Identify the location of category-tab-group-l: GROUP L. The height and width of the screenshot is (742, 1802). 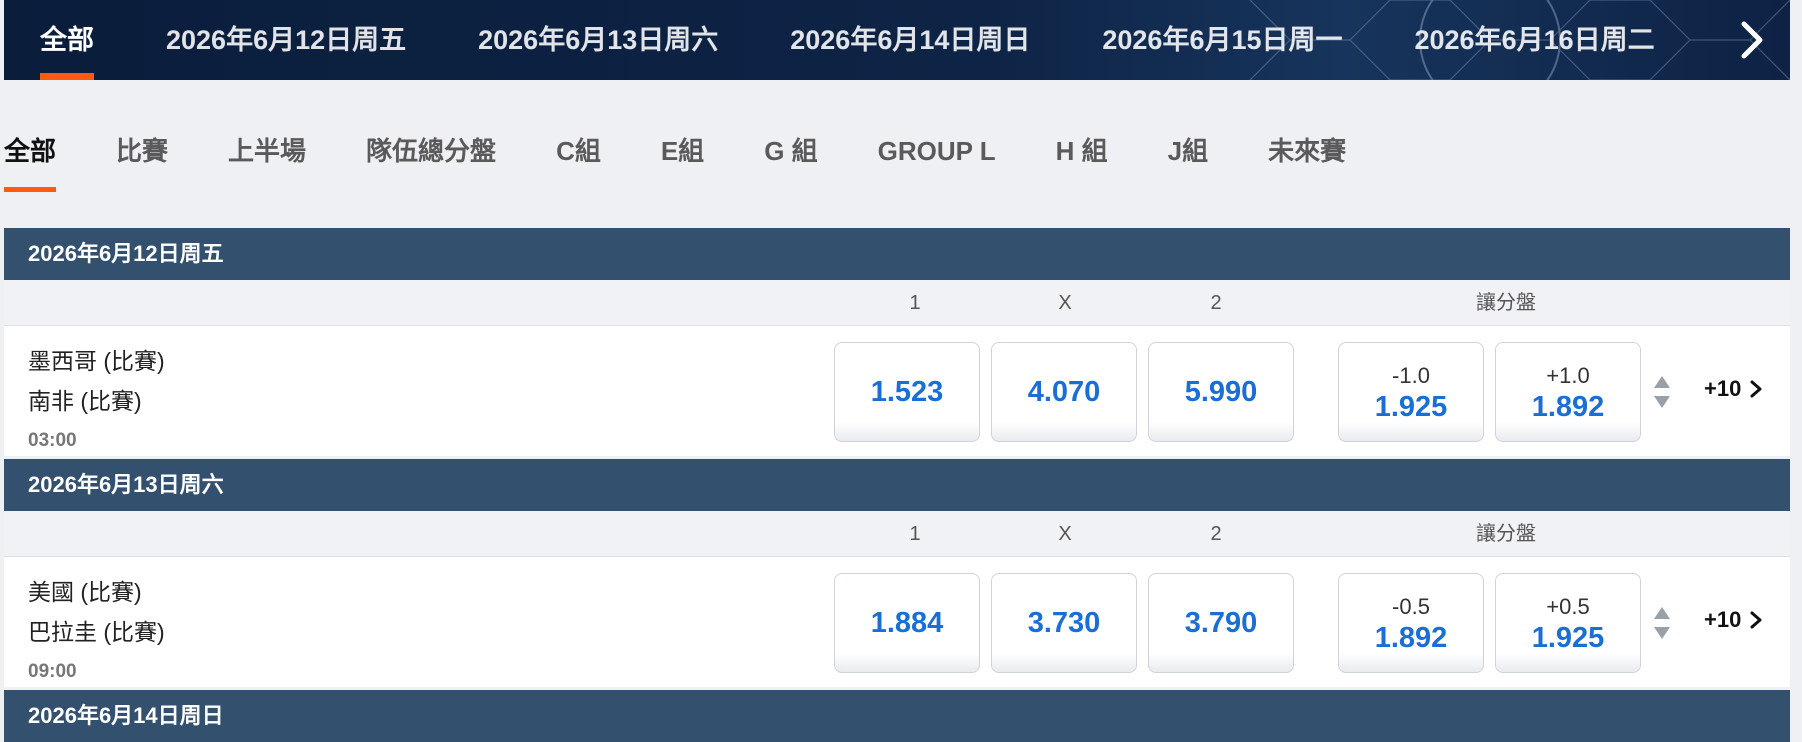
(937, 155).